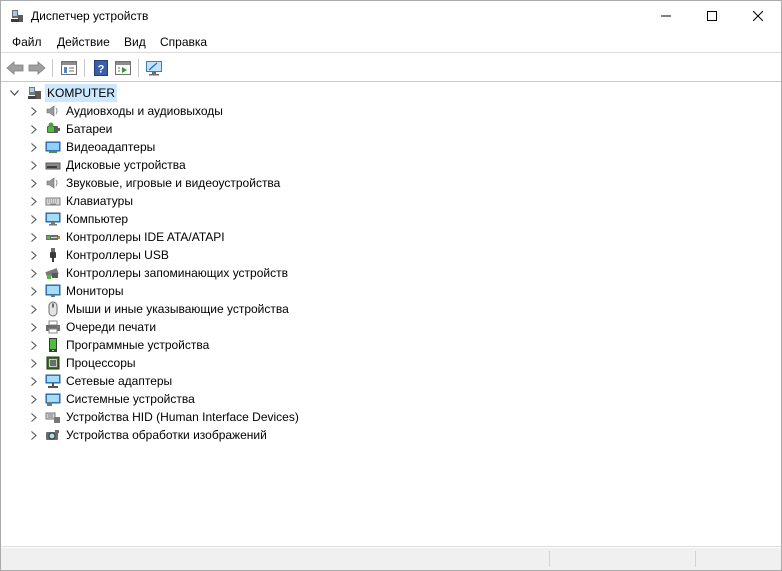 Image resolution: width=782 pixels, height=571 pixels. I want to click on tree-category-item: Контроллеры IDE ATA/ATAPI, so click(201, 237).